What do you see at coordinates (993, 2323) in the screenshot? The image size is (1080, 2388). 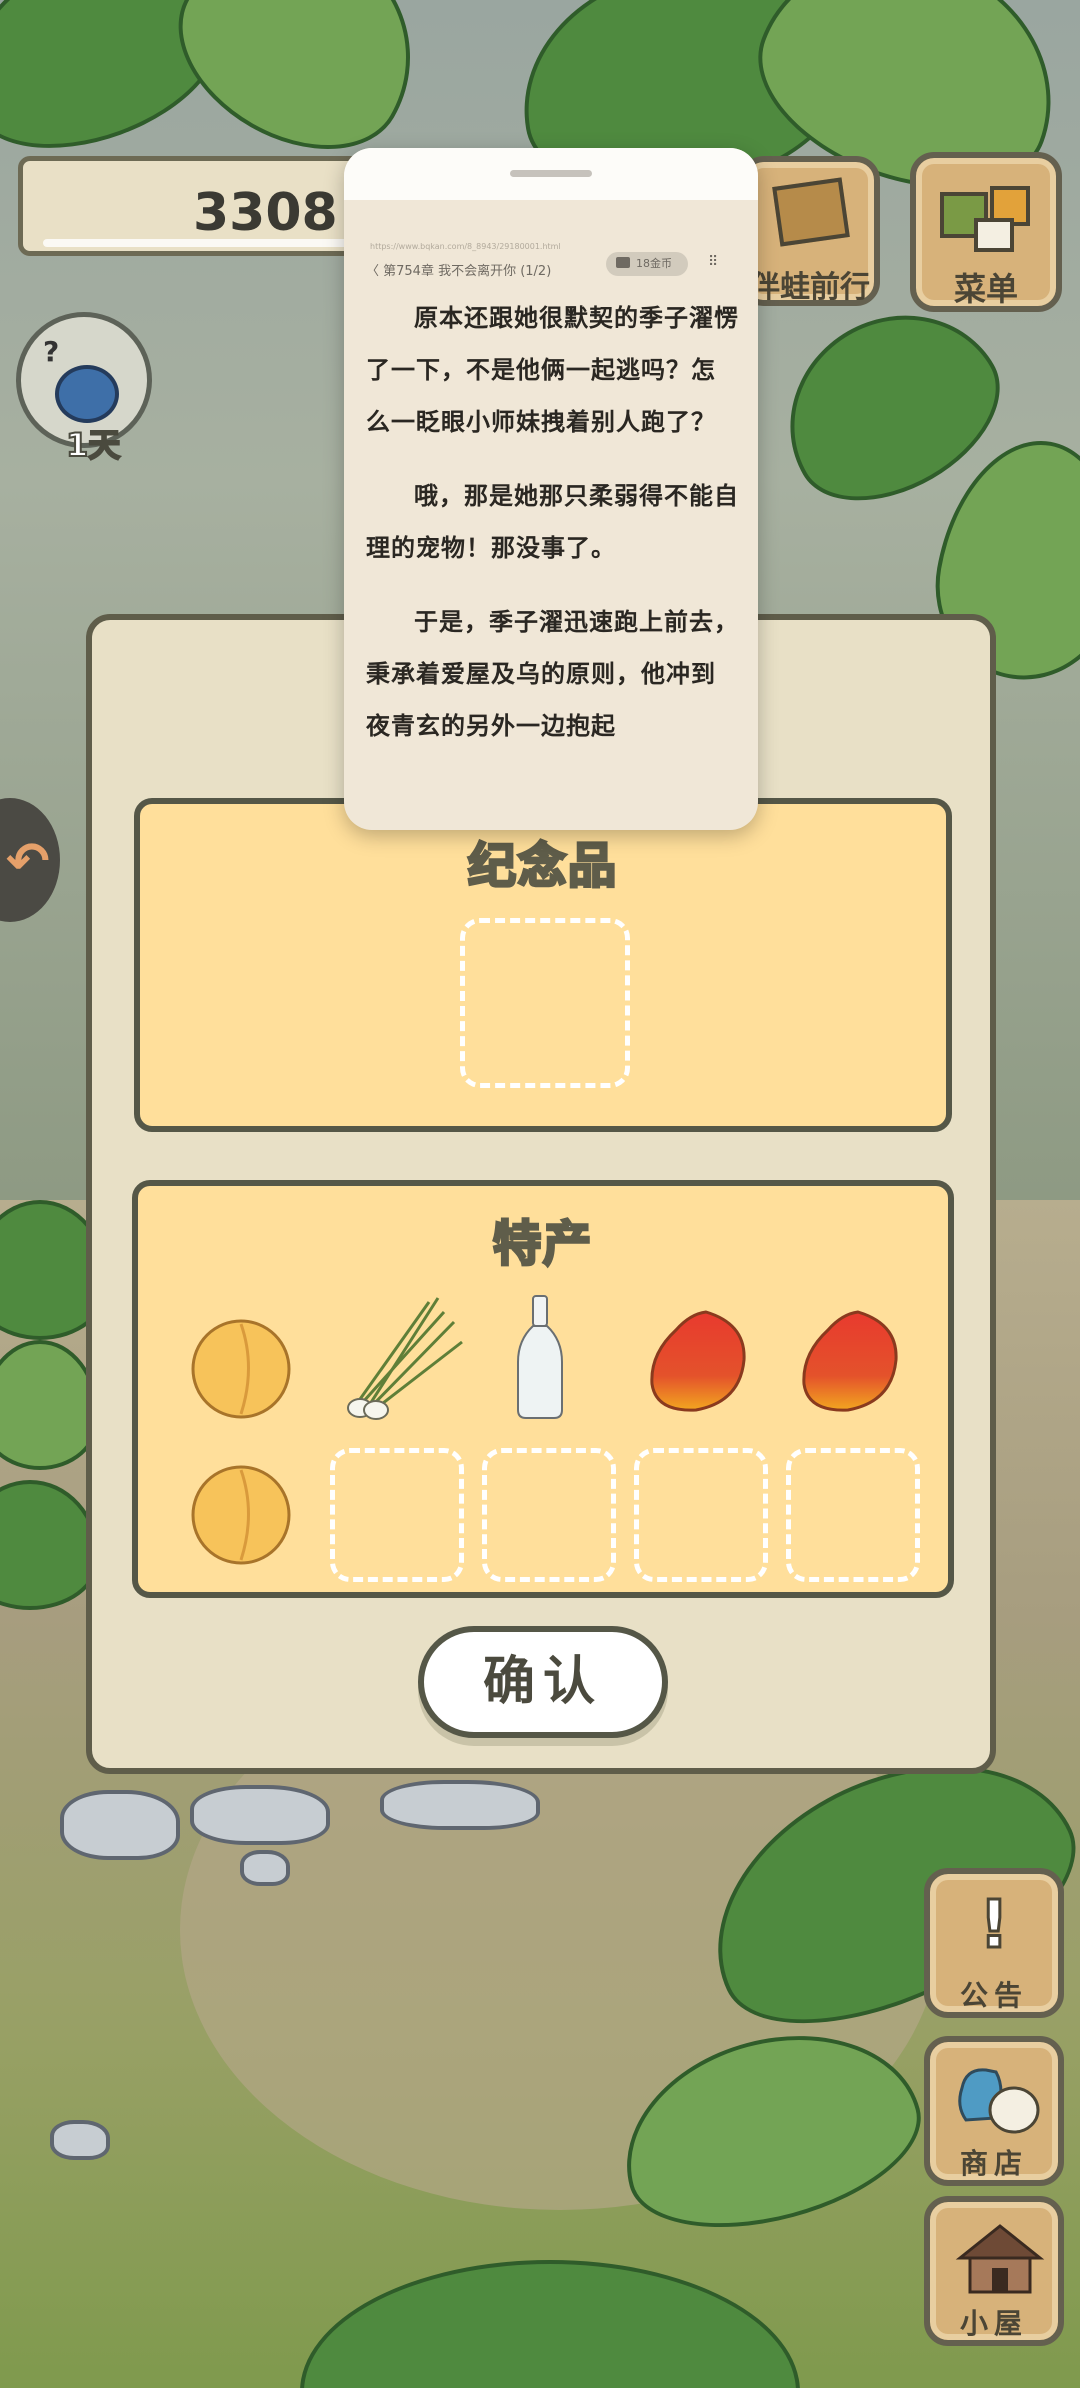 I see `house-button-label: 小屋` at bounding box center [993, 2323].